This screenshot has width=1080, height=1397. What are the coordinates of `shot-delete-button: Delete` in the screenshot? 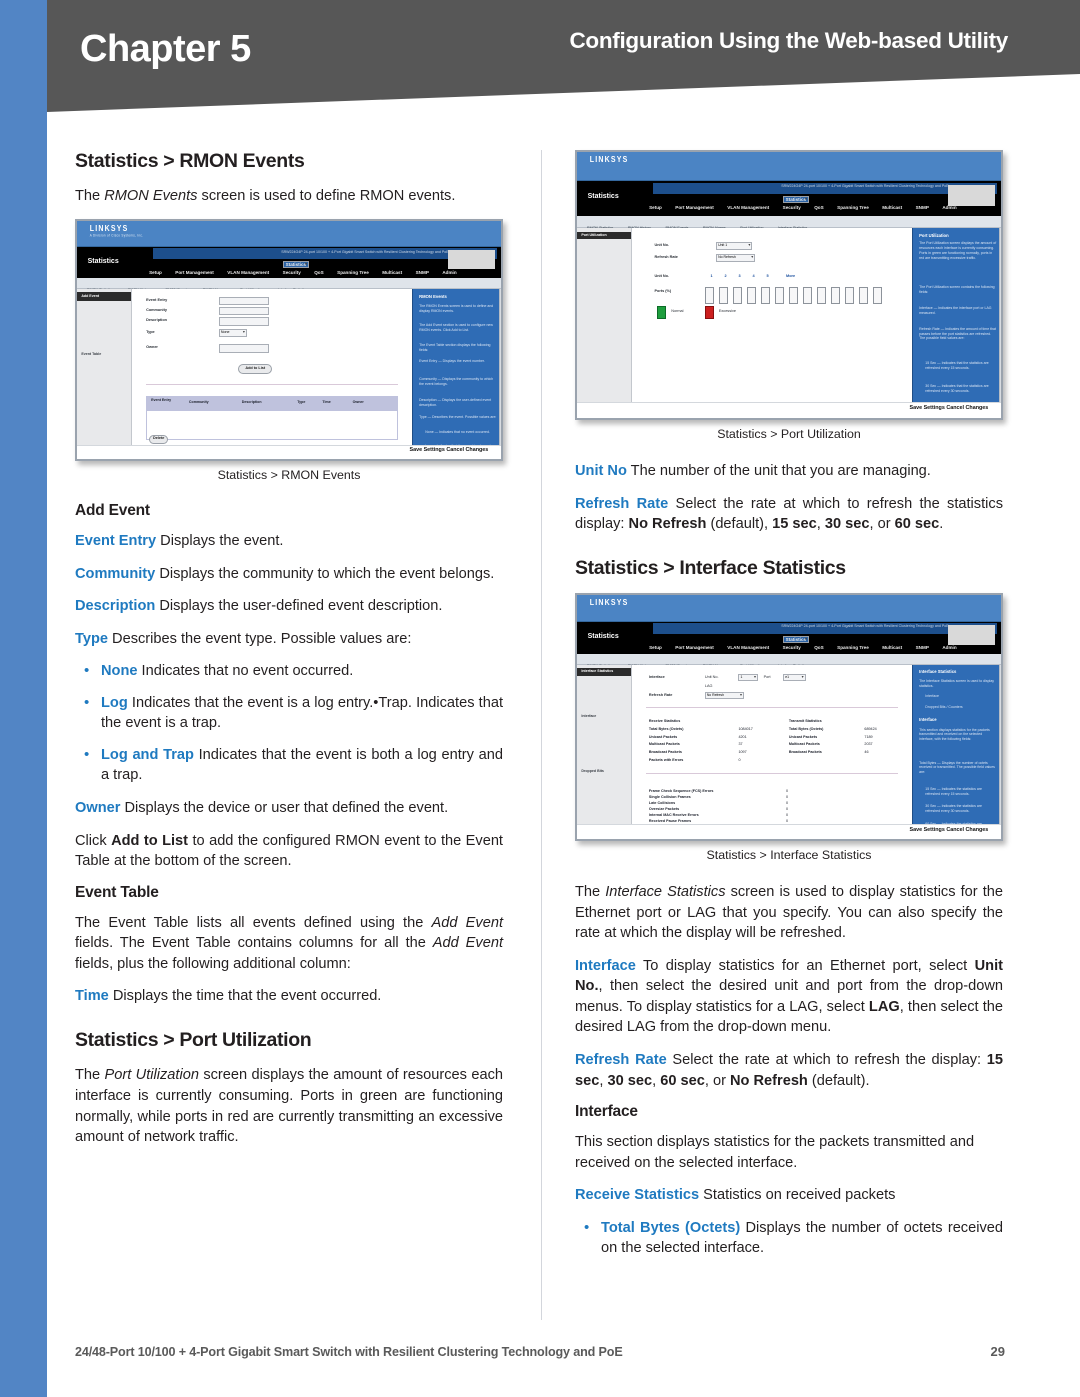 It's located at (158, 439).